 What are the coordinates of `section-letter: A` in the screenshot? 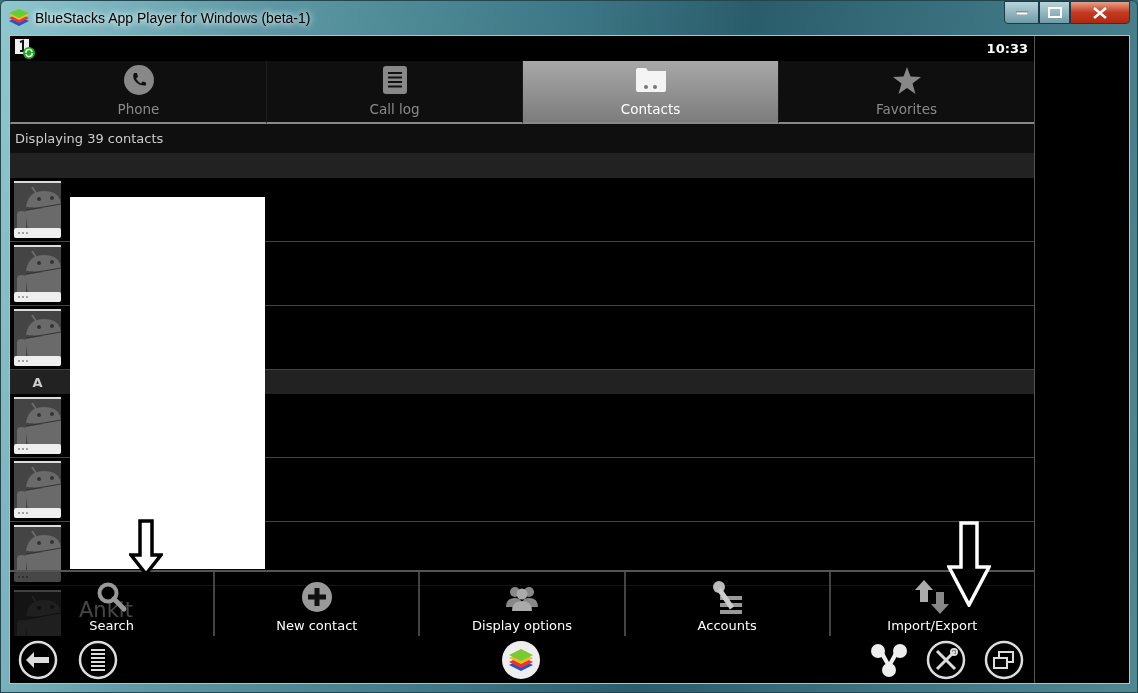 It's located at (37, 382).